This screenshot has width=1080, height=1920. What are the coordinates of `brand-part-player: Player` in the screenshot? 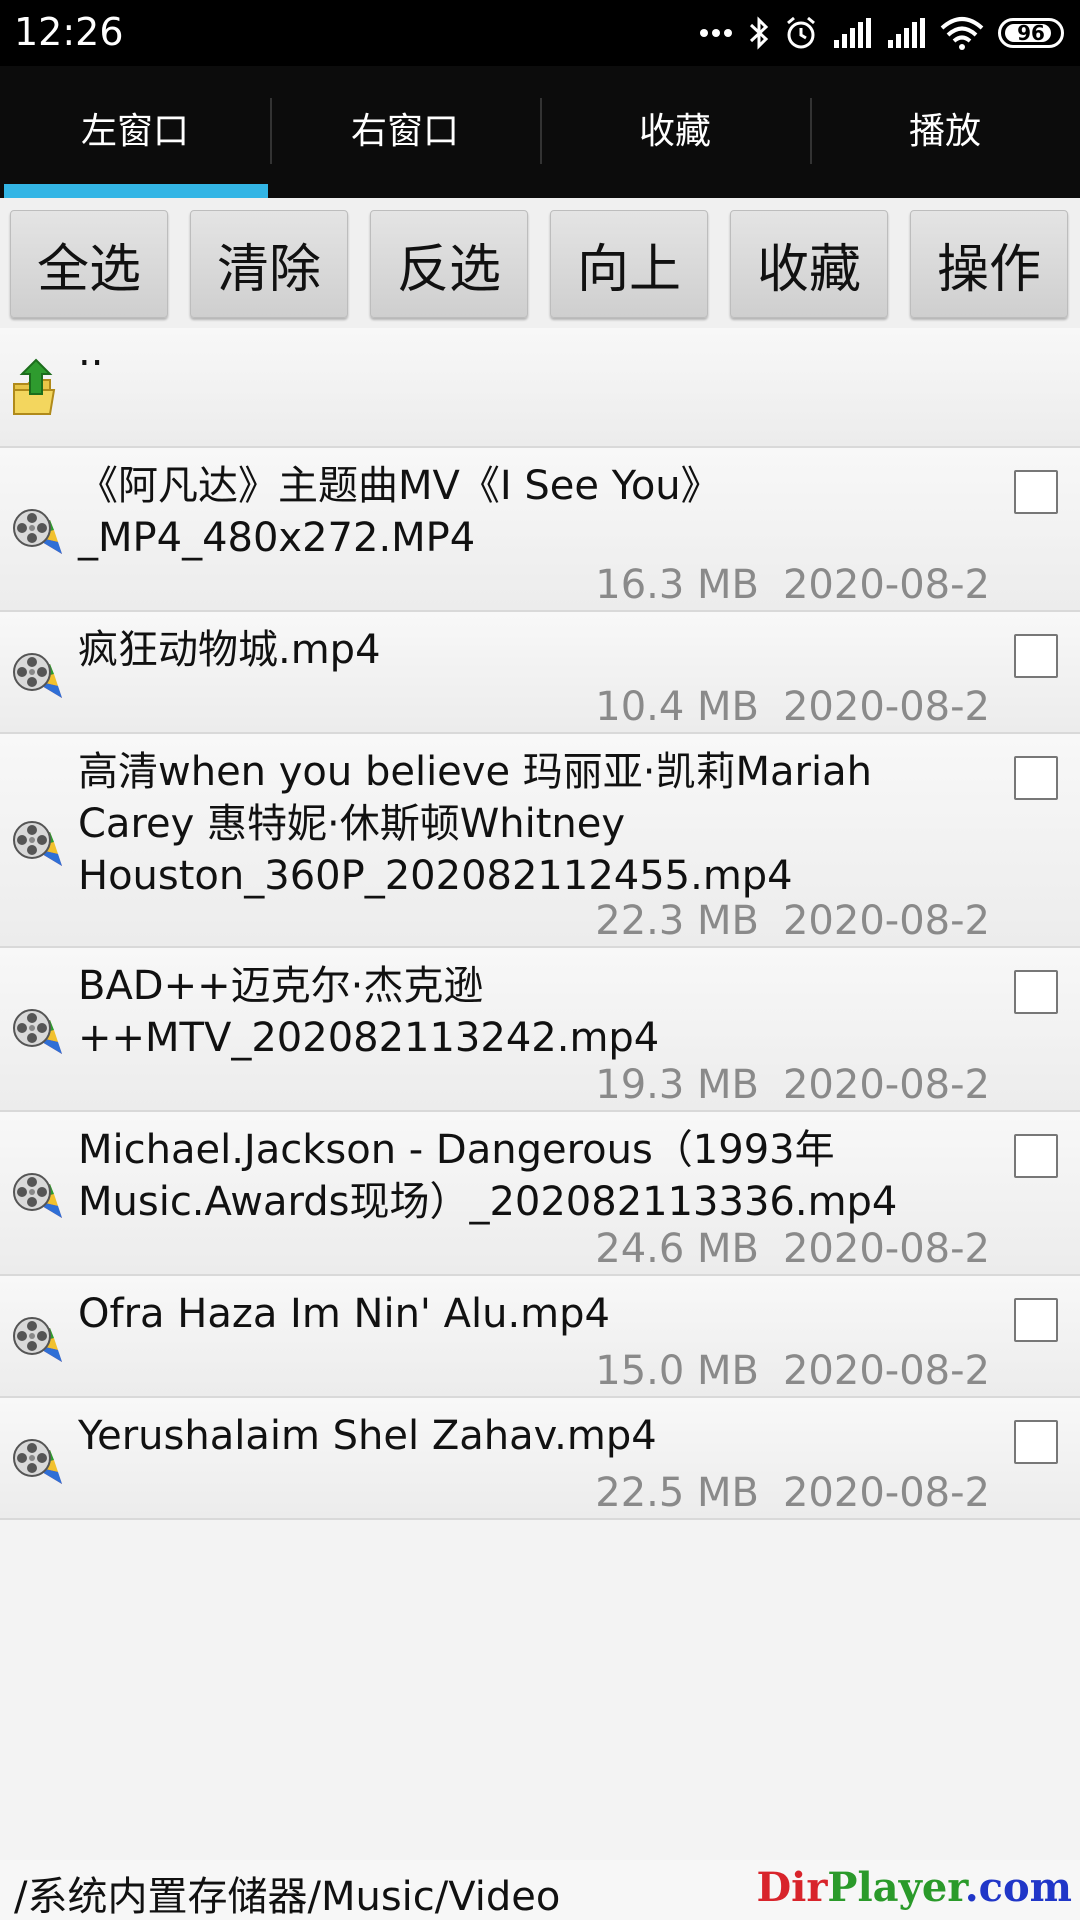 It's located at (896, 1887).